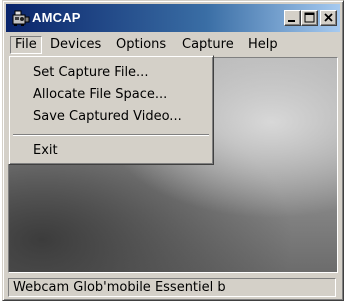  I want to click on menu-options: Options, so click(141, 45).